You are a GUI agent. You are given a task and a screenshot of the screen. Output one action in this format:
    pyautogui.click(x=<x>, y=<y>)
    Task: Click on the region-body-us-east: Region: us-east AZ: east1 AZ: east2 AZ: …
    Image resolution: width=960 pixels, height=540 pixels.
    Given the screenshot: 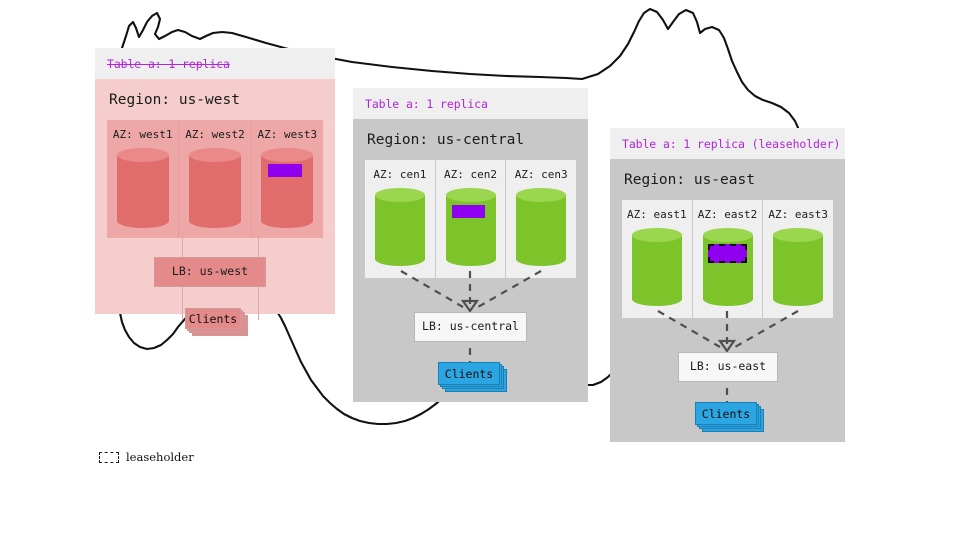 What is the action you would take?
    pyautogui.click(x=727, y=300)
    